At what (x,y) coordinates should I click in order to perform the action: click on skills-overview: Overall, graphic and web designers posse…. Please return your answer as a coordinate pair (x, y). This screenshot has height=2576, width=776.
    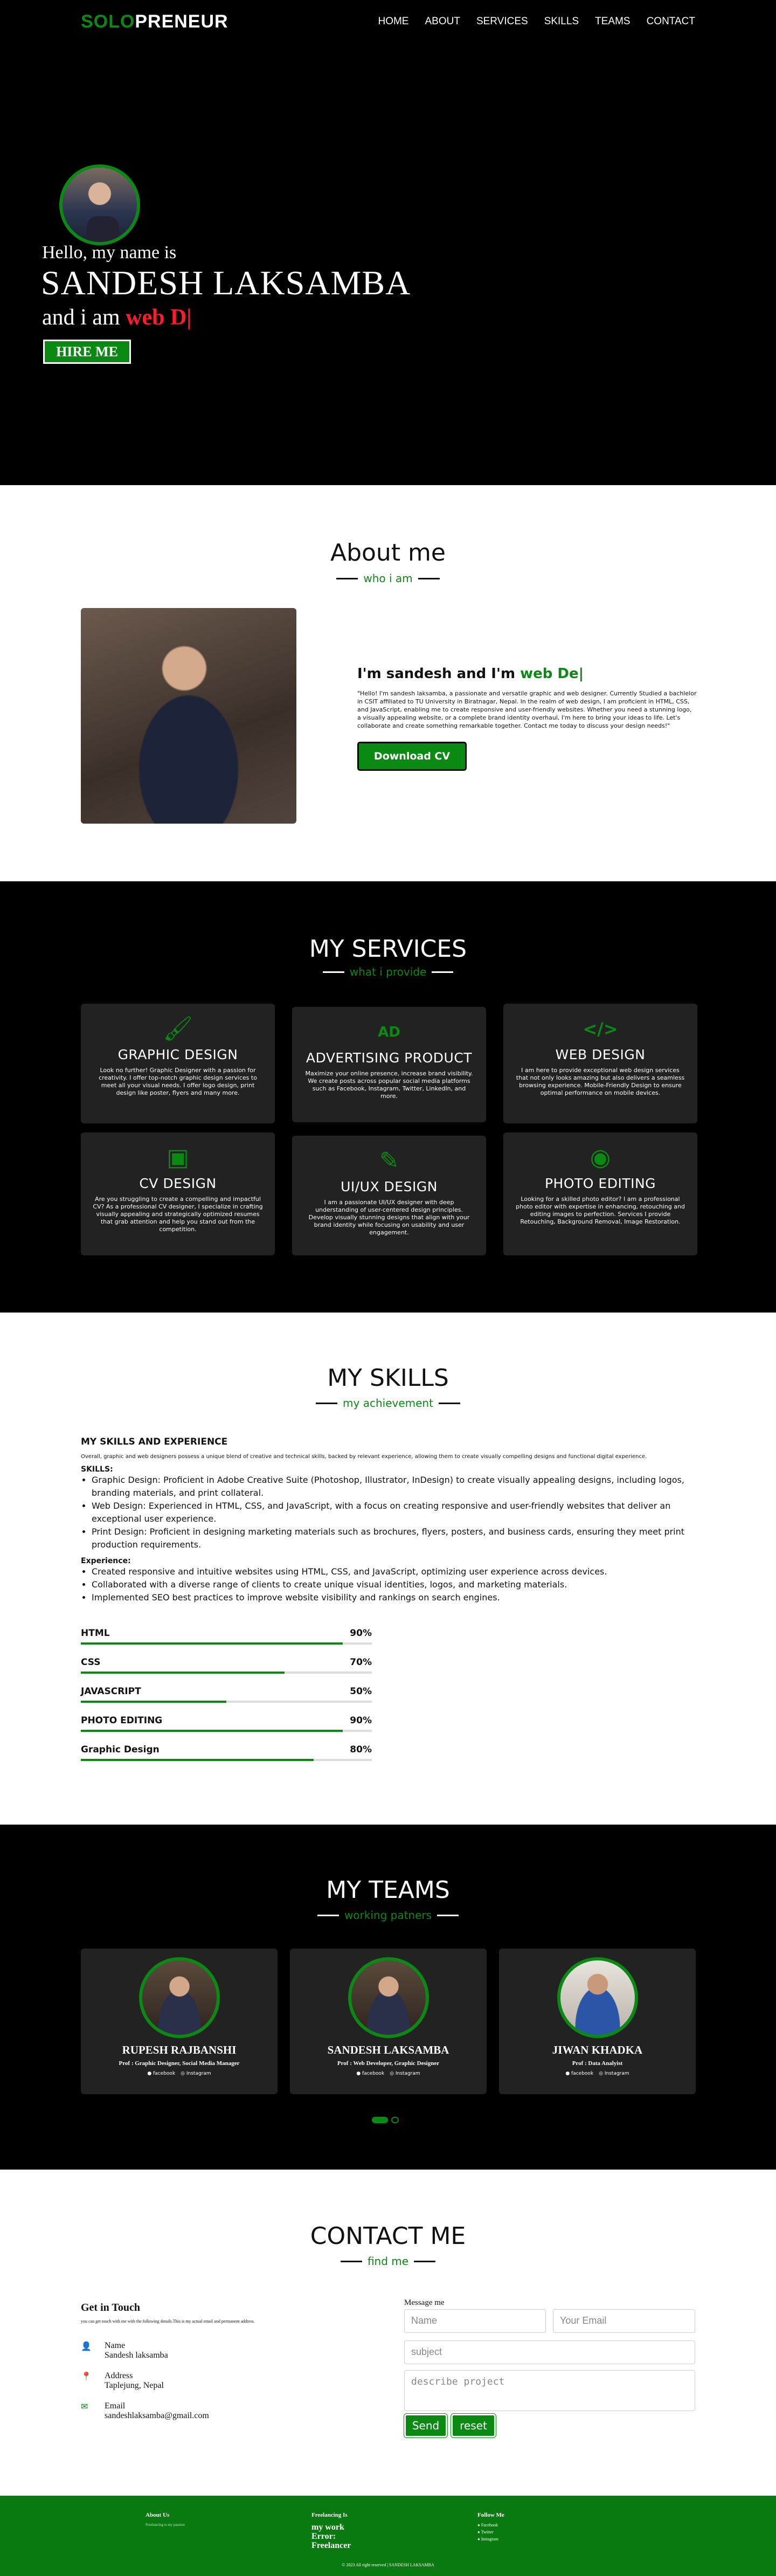
    Looking at the image, I should click on (364, 1457).